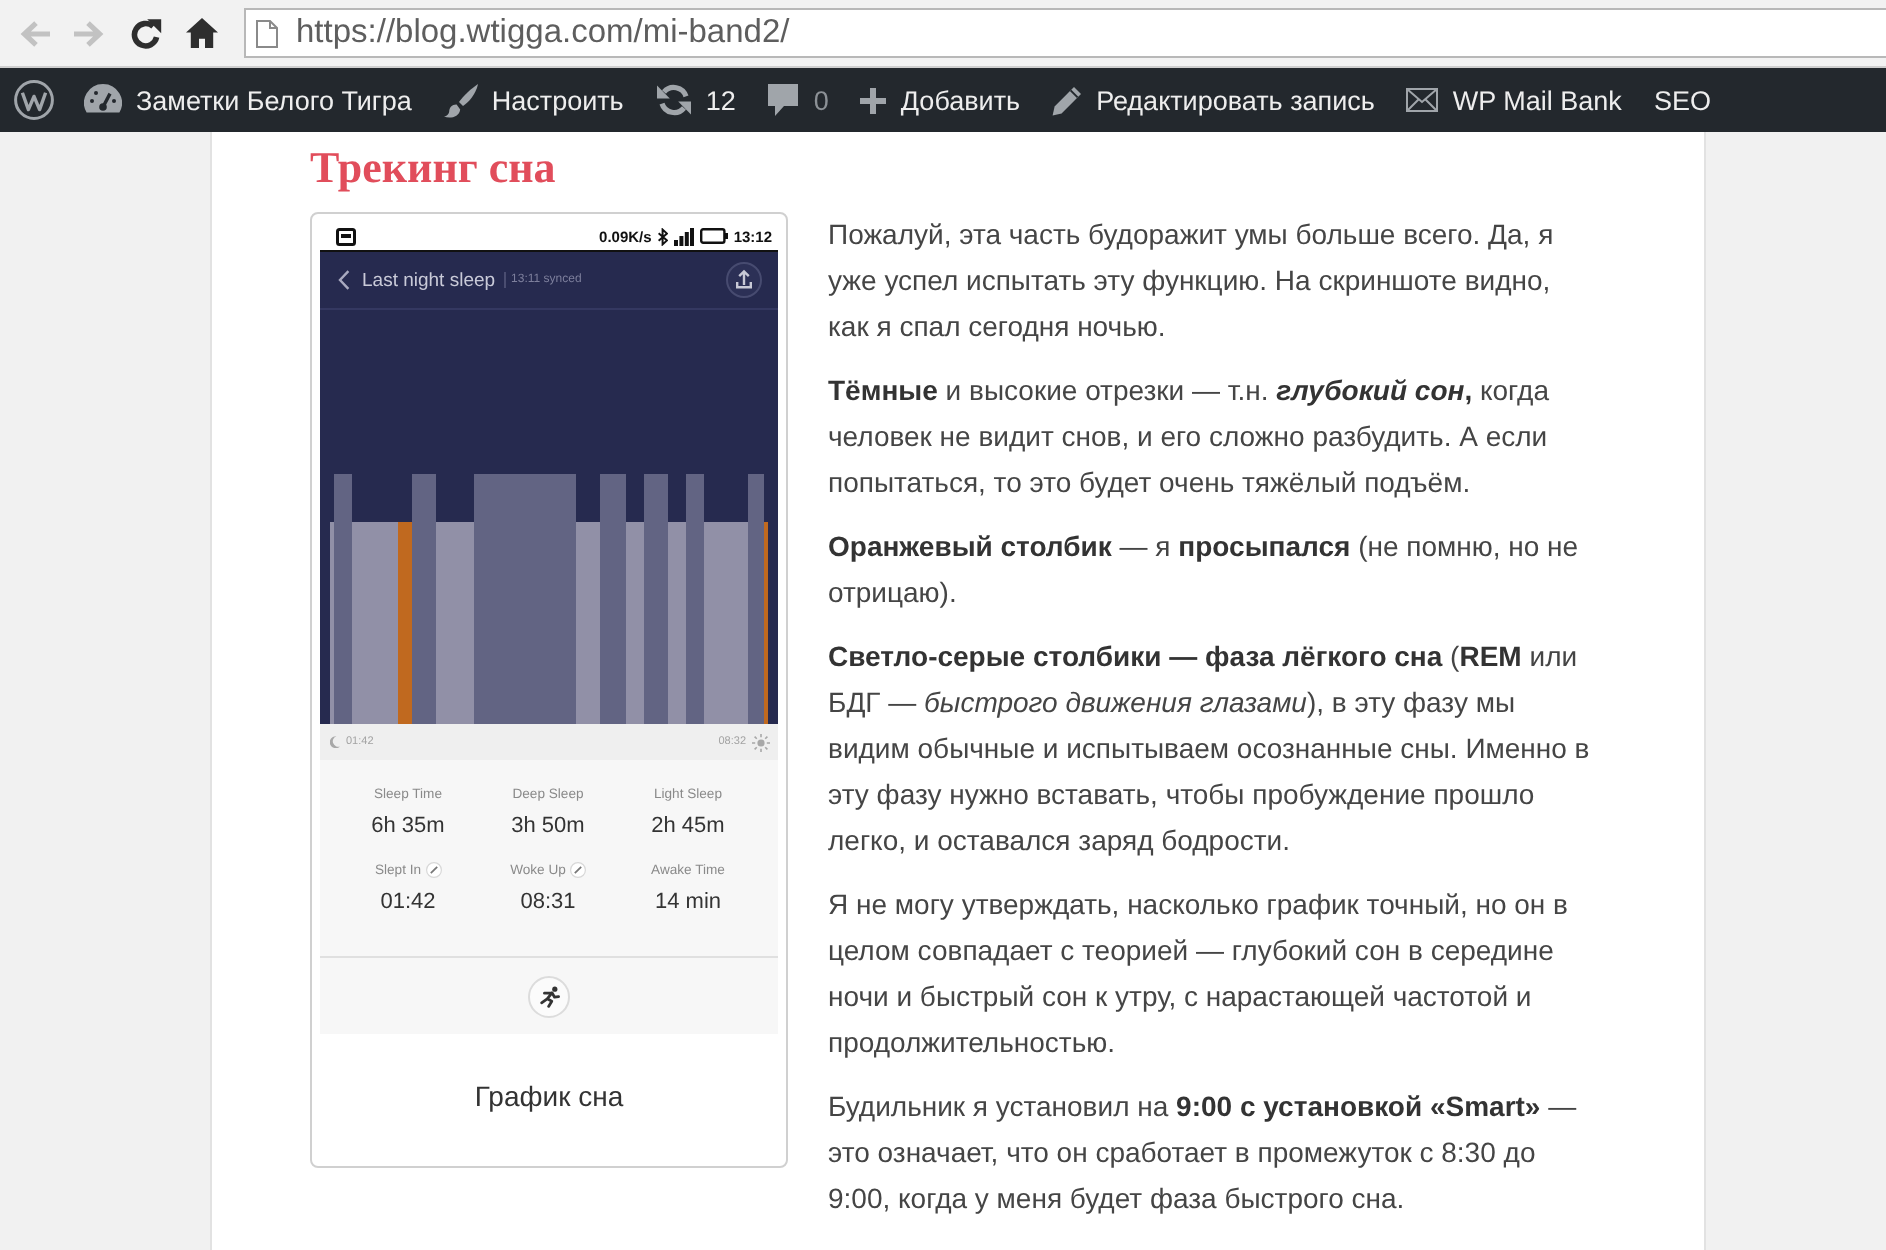 The image size is (1886, 1250). I want to click on screen-title: Last night sleep, so click(429, 280).